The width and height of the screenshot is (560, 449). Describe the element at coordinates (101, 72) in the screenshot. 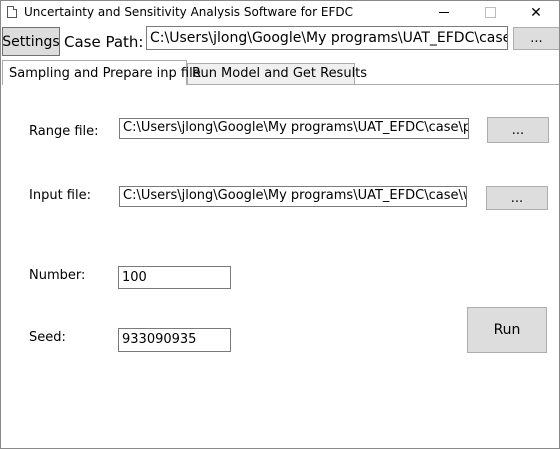

I see `tab-sampling: Sampling and Prepare inp file` at that location.